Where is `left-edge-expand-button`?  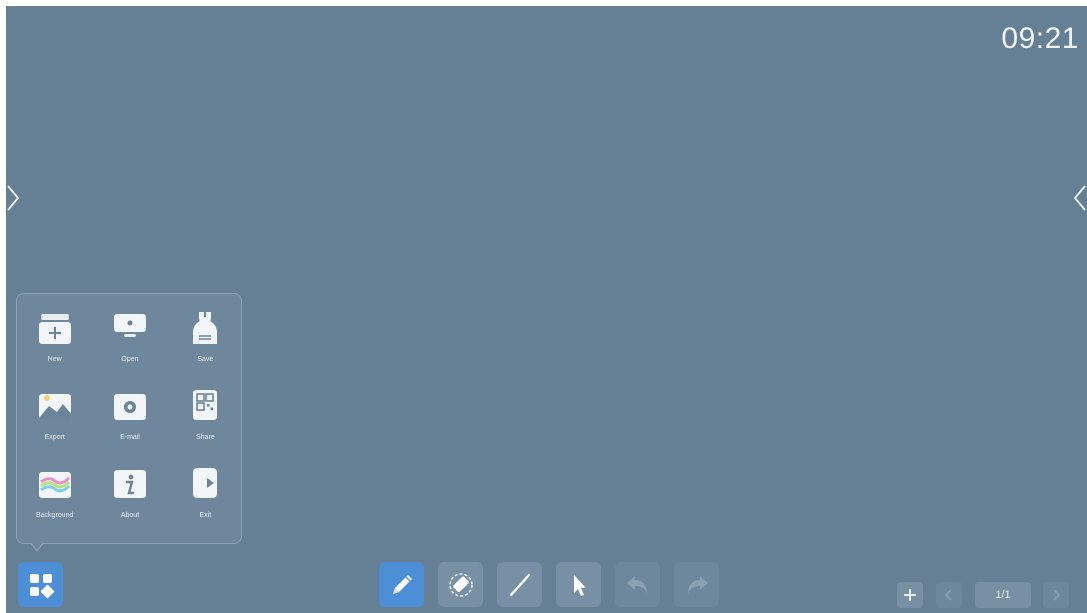 left-edge-expand-button is located at coordinates (14, 198).